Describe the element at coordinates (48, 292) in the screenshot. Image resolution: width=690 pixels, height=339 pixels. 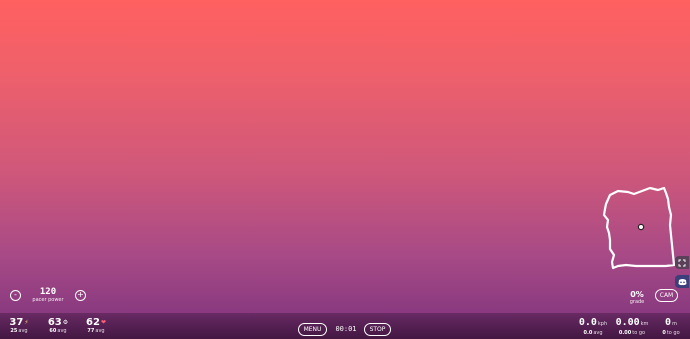
I see `pacer-power-value: 120` at that location.